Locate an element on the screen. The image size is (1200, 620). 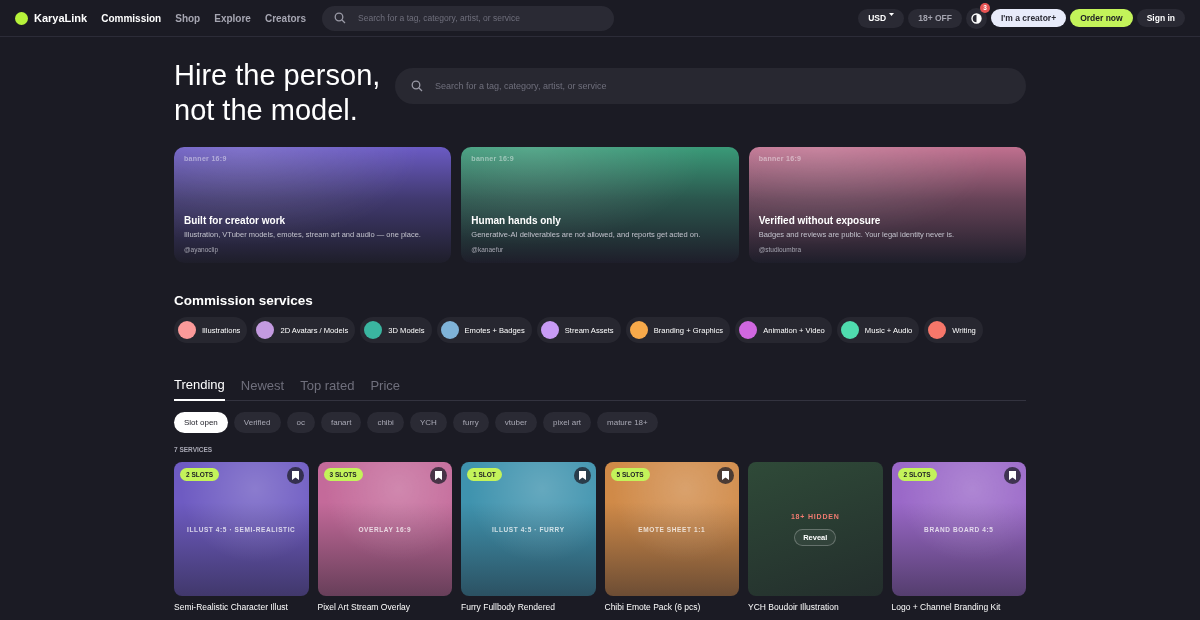
card-title: Semi-Realistic Character Illust is located at coordinates (241, 607).